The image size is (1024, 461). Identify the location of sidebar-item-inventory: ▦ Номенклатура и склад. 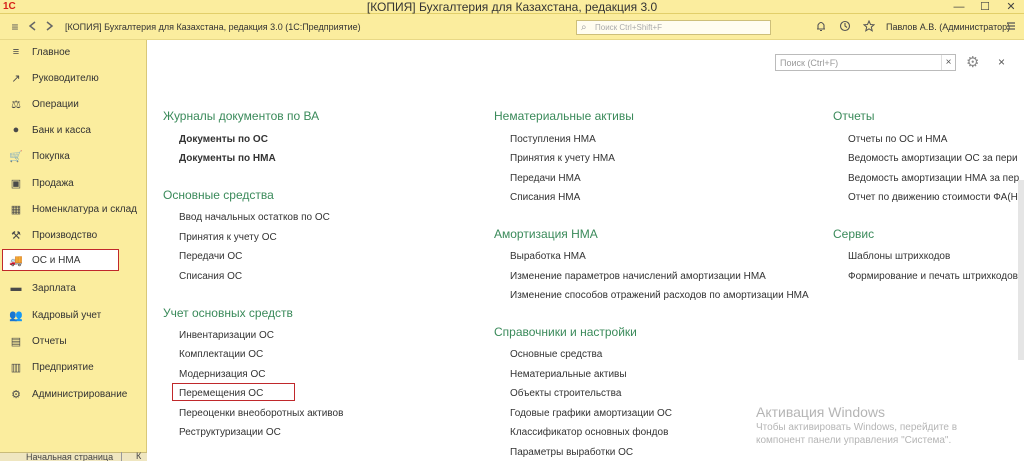
(73, 209).